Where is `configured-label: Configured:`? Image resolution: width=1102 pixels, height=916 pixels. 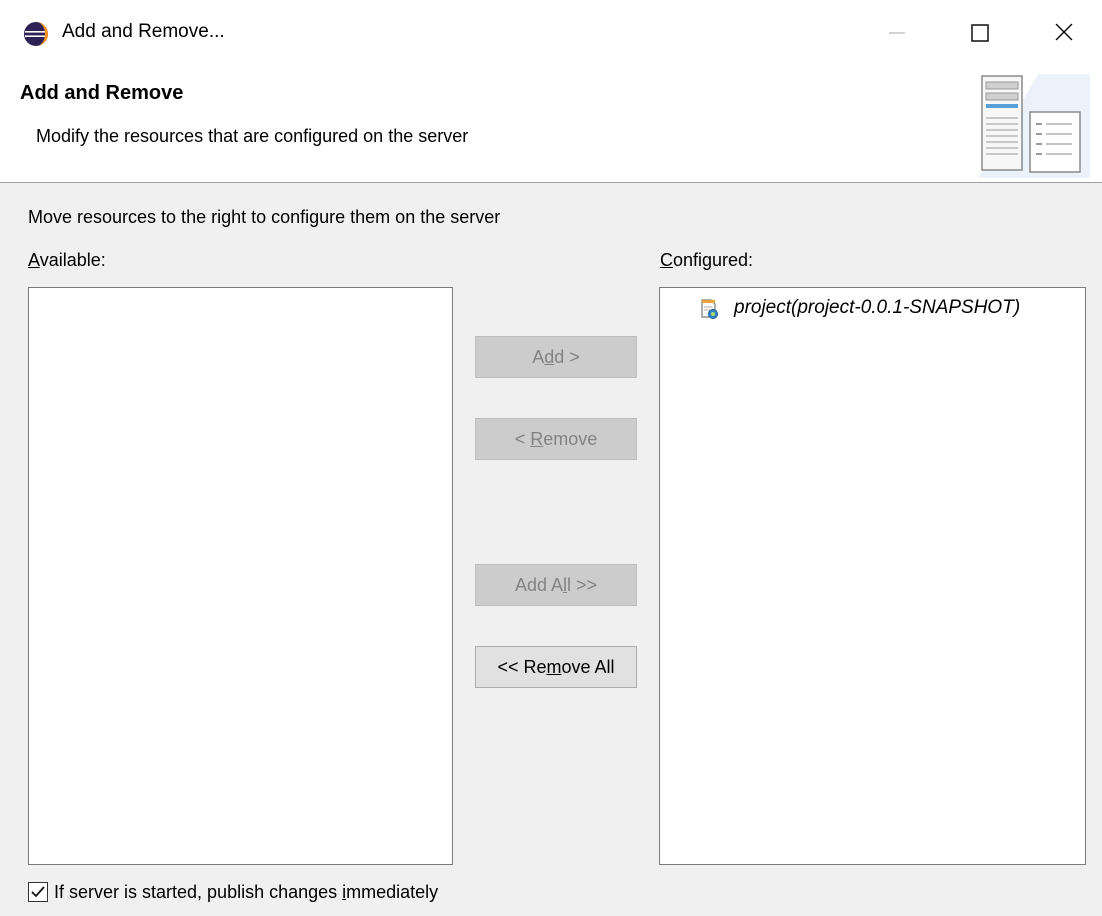 configured-label: Configured: is located at coordinates (706, 260).